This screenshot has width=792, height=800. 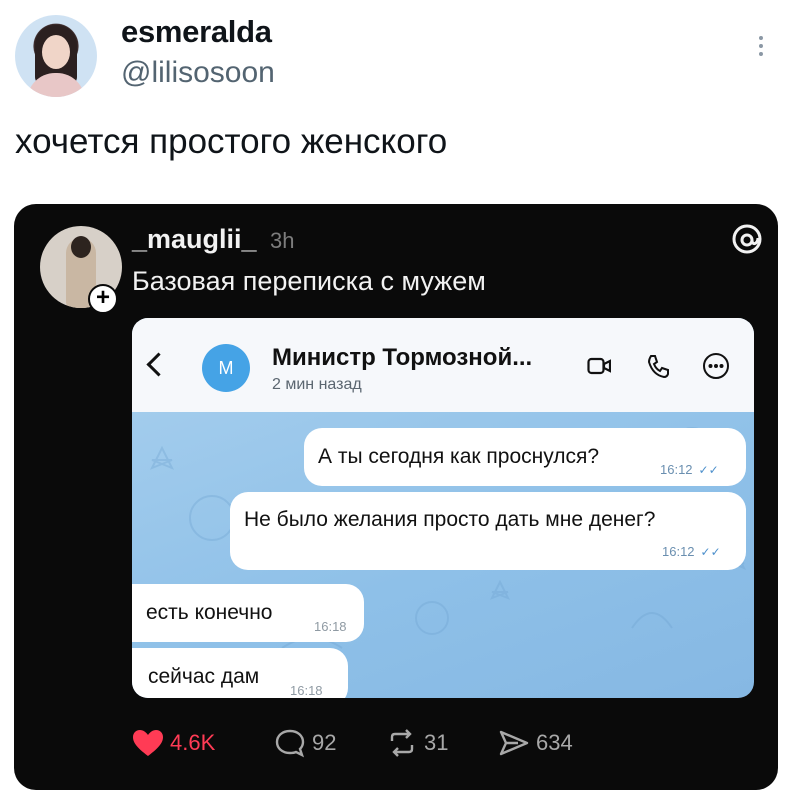 What do you see at coordinates (103, 299) in the screenshot?
I see `plus-icon: +` at bounding box center [103, 299].